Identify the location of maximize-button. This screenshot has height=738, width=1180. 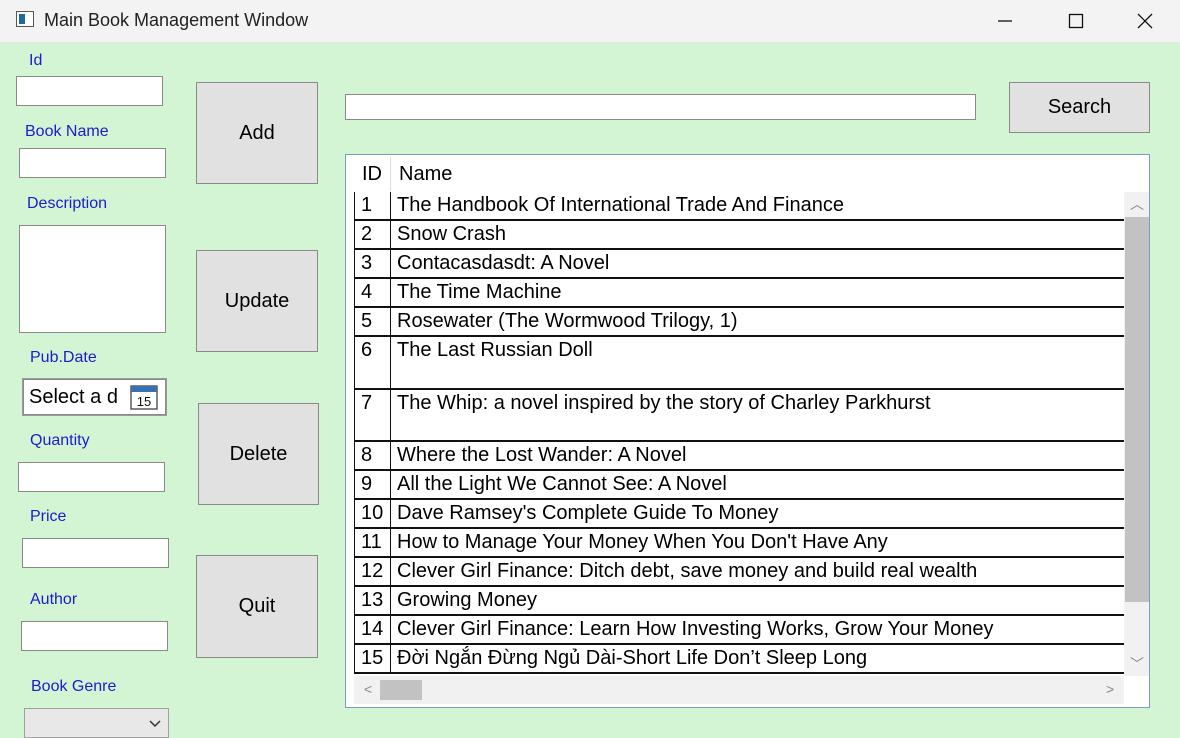
(1076, 21).